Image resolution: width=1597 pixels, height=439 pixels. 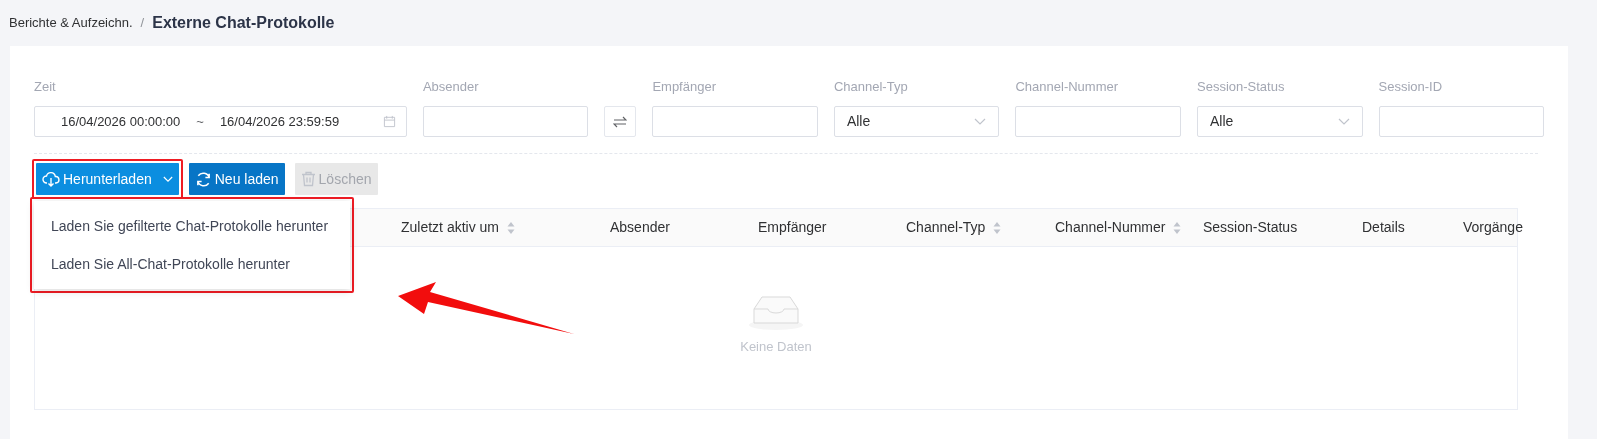 What do you see at coordinates (1493, 227) in the screenshot?
I see `column-header: Vorgänge` at bounding box center [1493, 227].